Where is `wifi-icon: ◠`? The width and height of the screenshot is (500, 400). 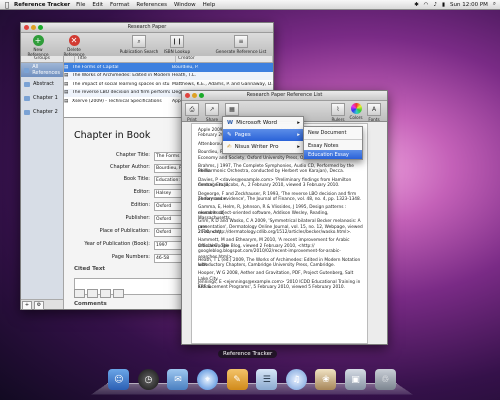 wifi-icon: ◠ is located at coordinates (426, 5).